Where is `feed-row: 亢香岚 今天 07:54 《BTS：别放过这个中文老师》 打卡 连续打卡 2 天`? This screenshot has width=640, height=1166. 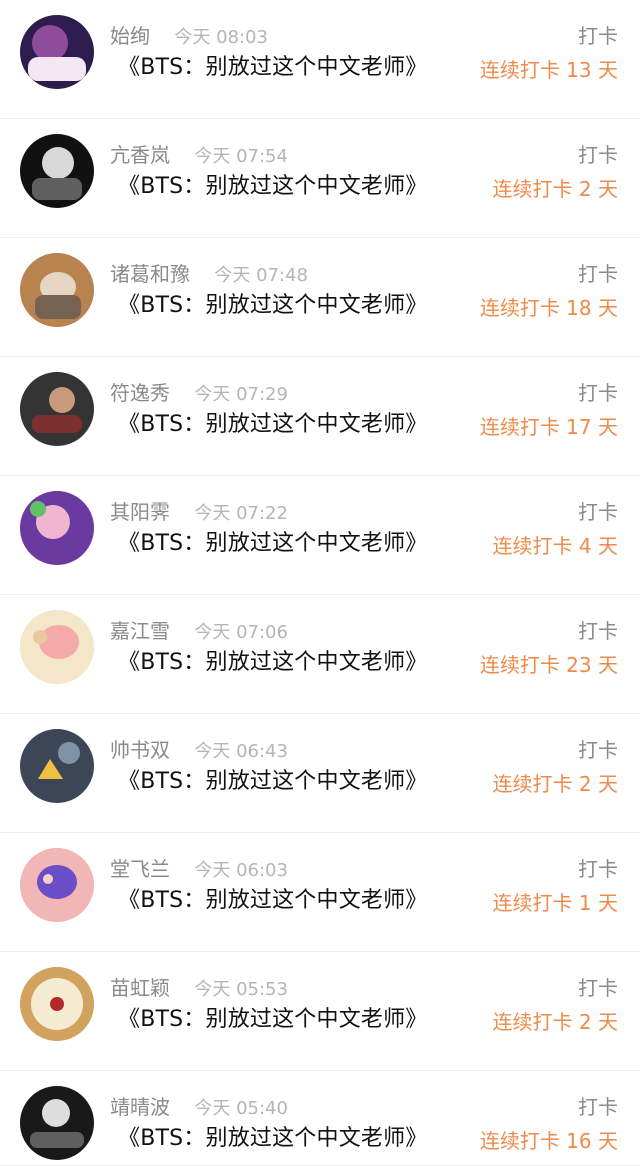 feed-row: 亢香岚 今天 07:54 《BTS：别放过这个中文老师》 打卡 连续打卡 2 天 is located at coordinates (320, 178).